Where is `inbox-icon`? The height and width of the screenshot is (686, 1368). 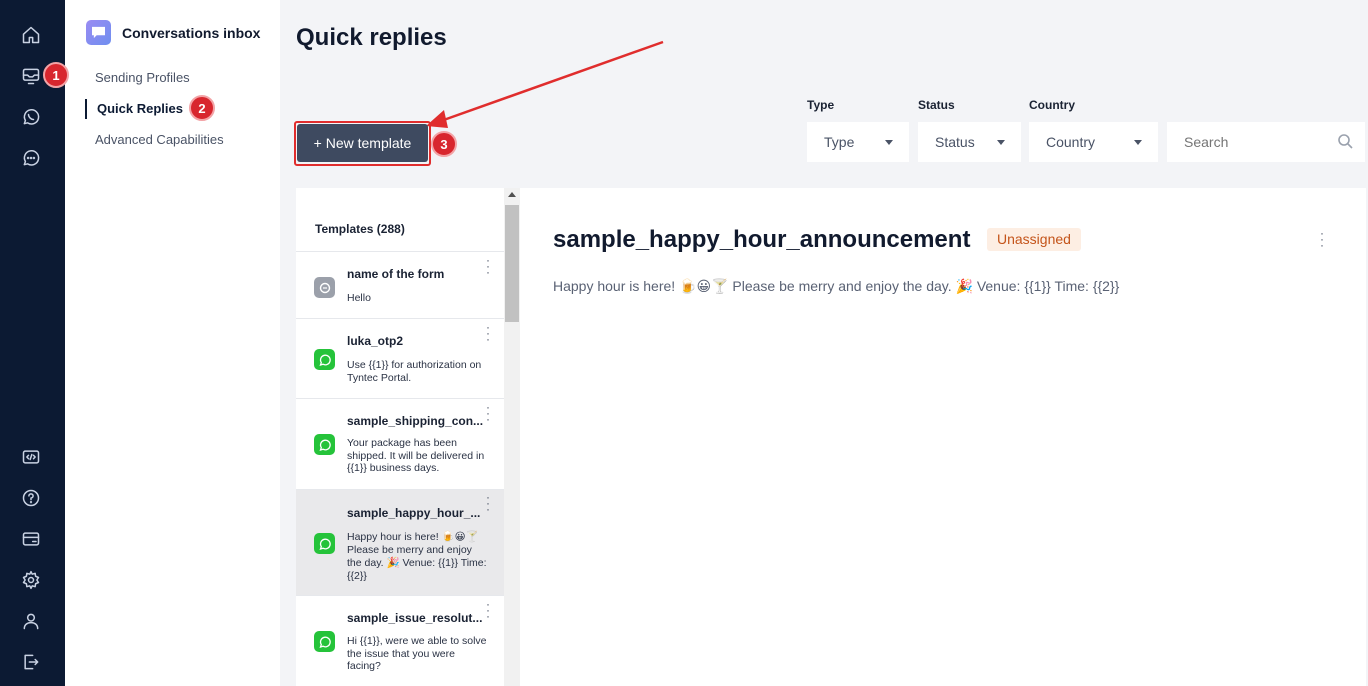 inbox-icon is located at coordinates (31, 76).